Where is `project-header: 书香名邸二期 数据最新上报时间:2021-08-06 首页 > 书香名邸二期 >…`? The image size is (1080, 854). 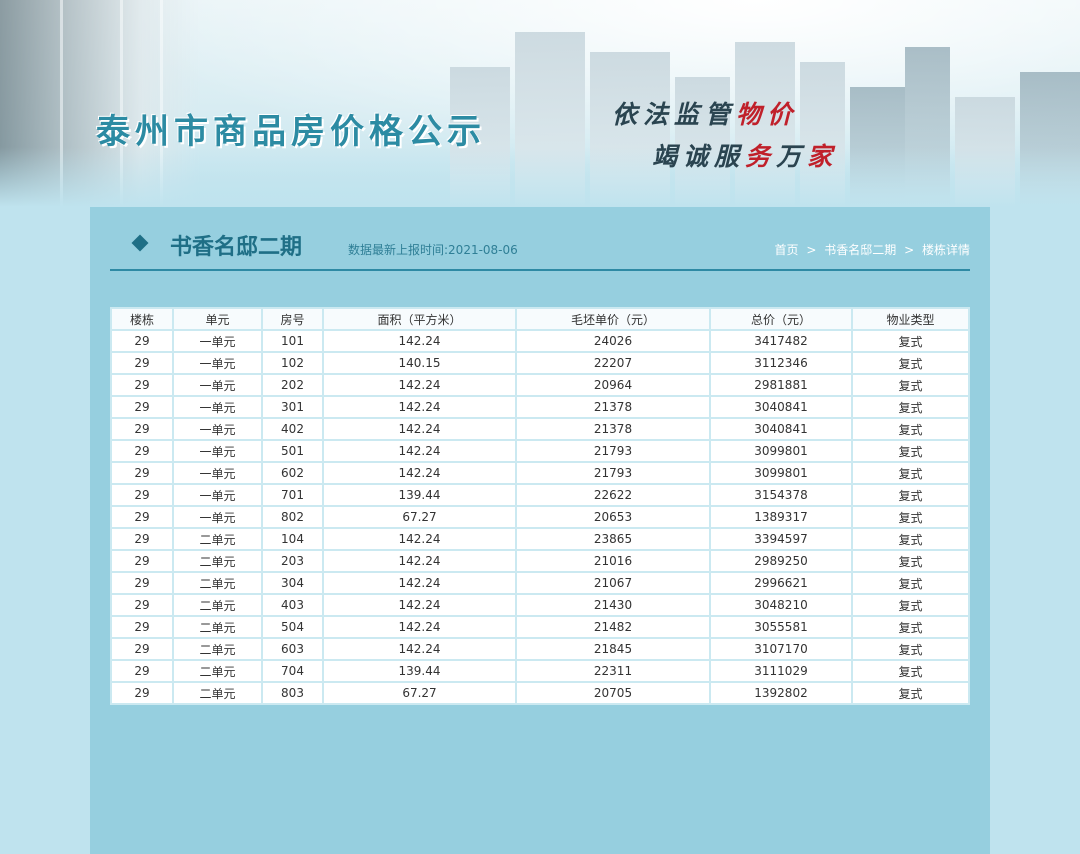
project-header: 书香名邸二期 数据最新上报时间:2021-08-06 首页 > 书香名邸二期 >… is located at coordinates (540, 249).